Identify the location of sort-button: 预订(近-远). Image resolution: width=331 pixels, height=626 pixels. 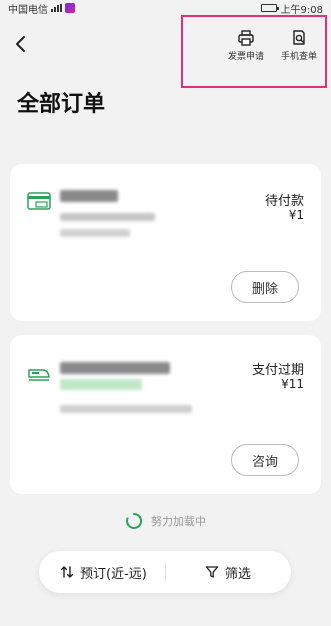
(103, 572).